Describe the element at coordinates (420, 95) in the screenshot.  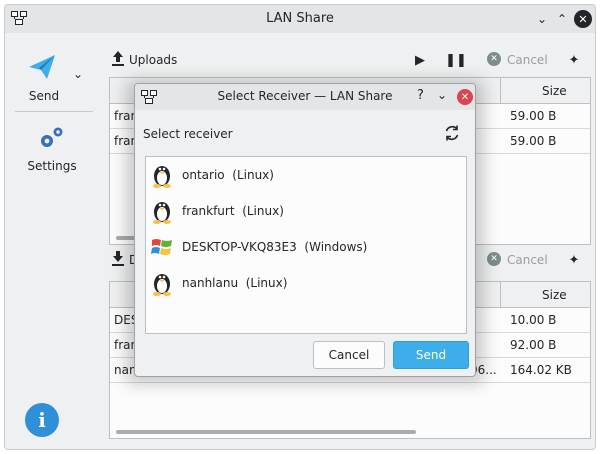
I see `help-button: ?` at that location.